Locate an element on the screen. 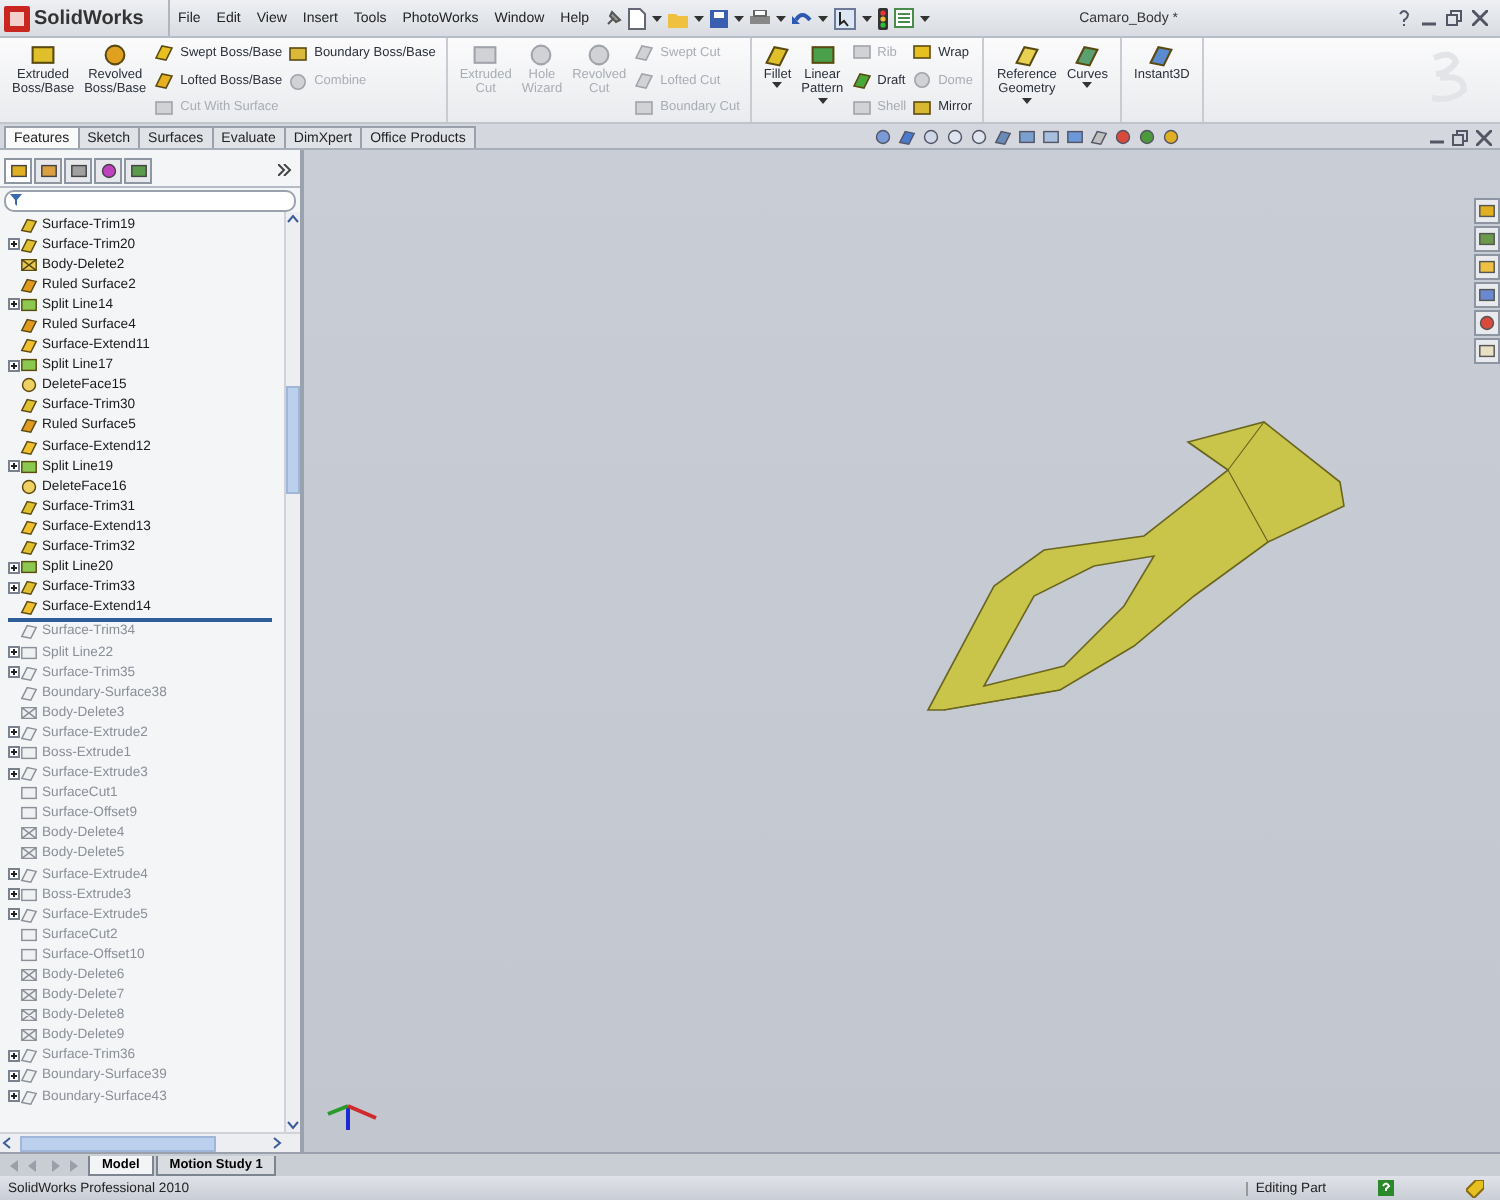 The image size is (1500, 1200). app-name: SolidWorks is located at coordinates (89, 18).